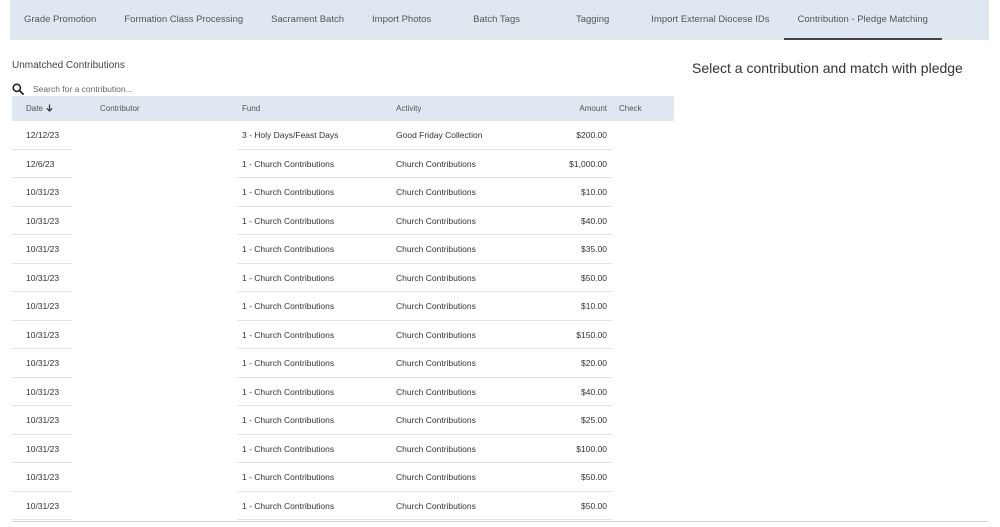 This screenshot has width=1000, height=527. What do you see at coordinates (49, 108) in the screenshot?
I see `arrow-down-icon` at bounding box center [49, 108].